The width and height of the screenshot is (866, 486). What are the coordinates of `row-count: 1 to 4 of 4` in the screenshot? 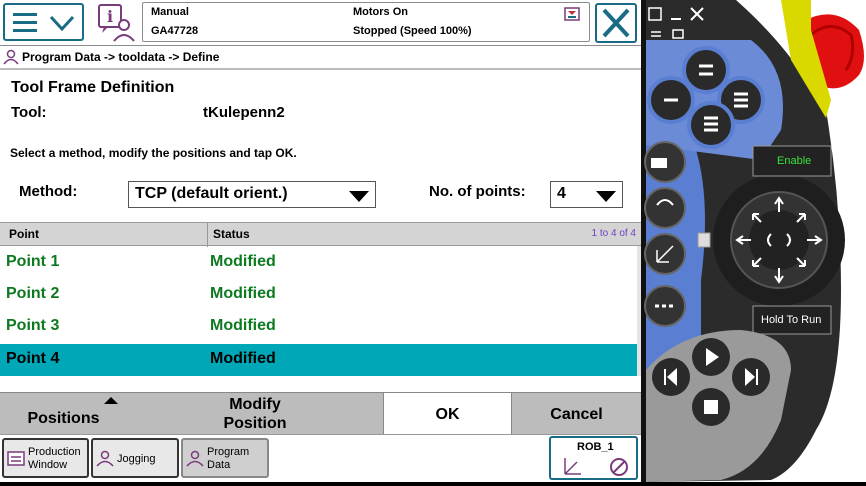 It's located at (613, 233).